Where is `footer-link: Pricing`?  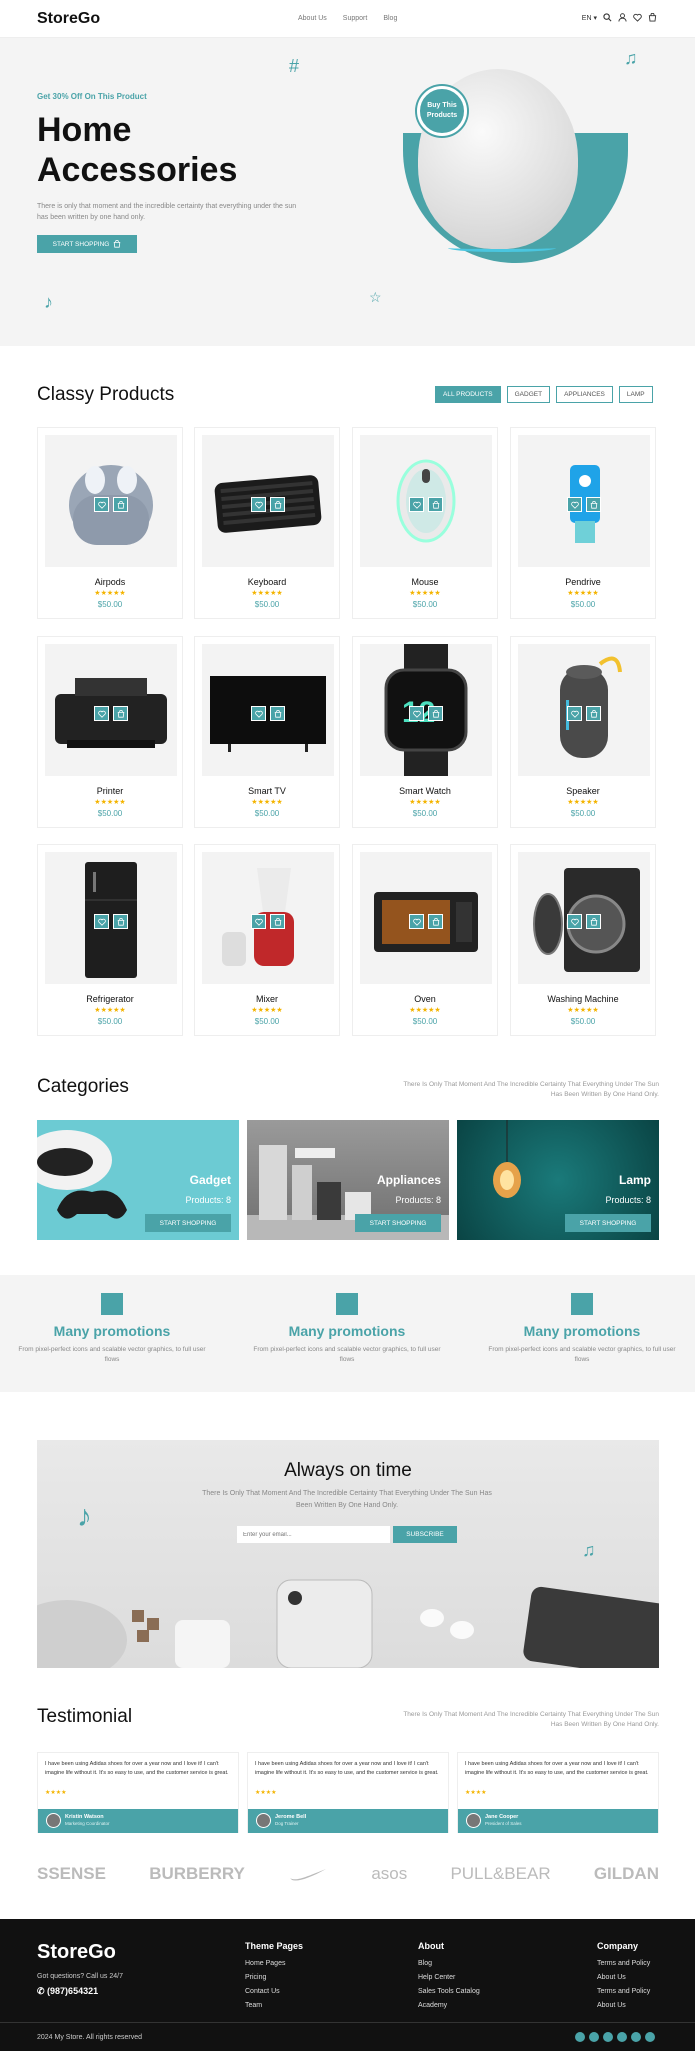
footer-link: Pricing is located at coordinates (274, 1977).